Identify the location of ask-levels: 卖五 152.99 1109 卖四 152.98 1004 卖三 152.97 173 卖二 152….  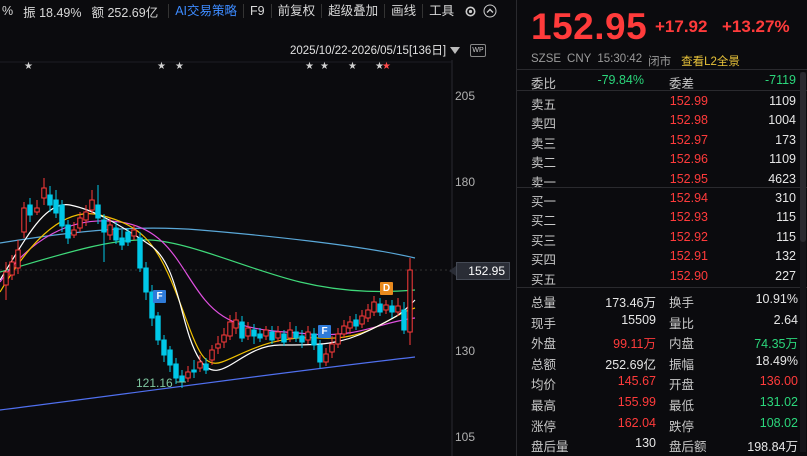
(662, 140).